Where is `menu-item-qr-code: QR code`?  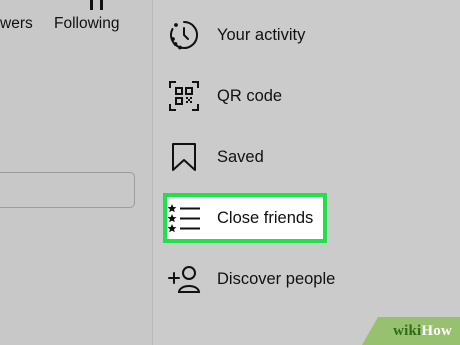 menu-item-qr-code: QR code is located at coordinates (267, 96).